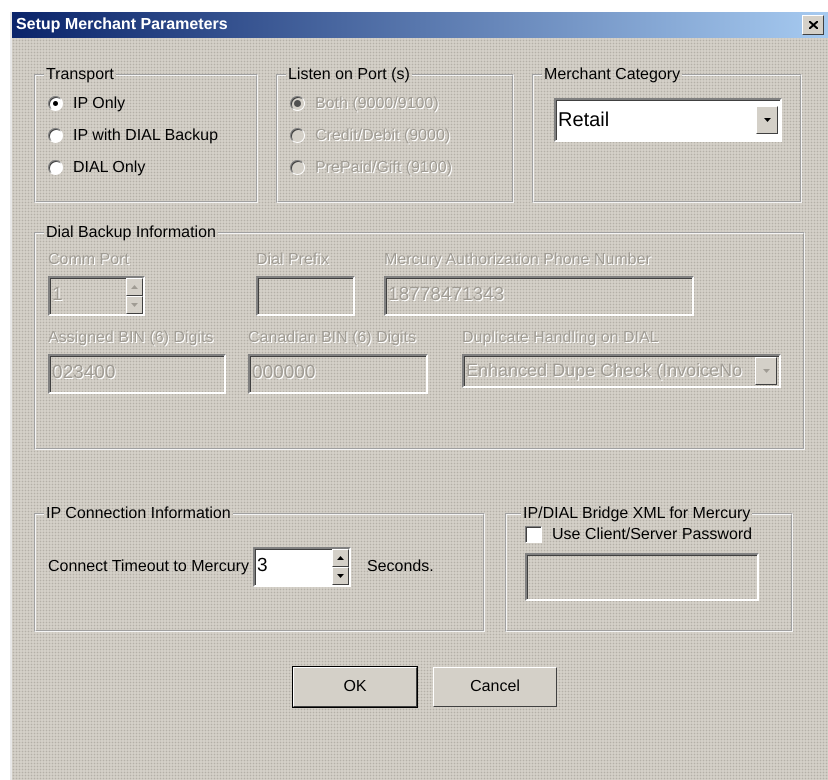  Describe the element at coordinates (382, 136) in the screenshot. I see `radio-label: Credit/Debit (9000)` at that location.